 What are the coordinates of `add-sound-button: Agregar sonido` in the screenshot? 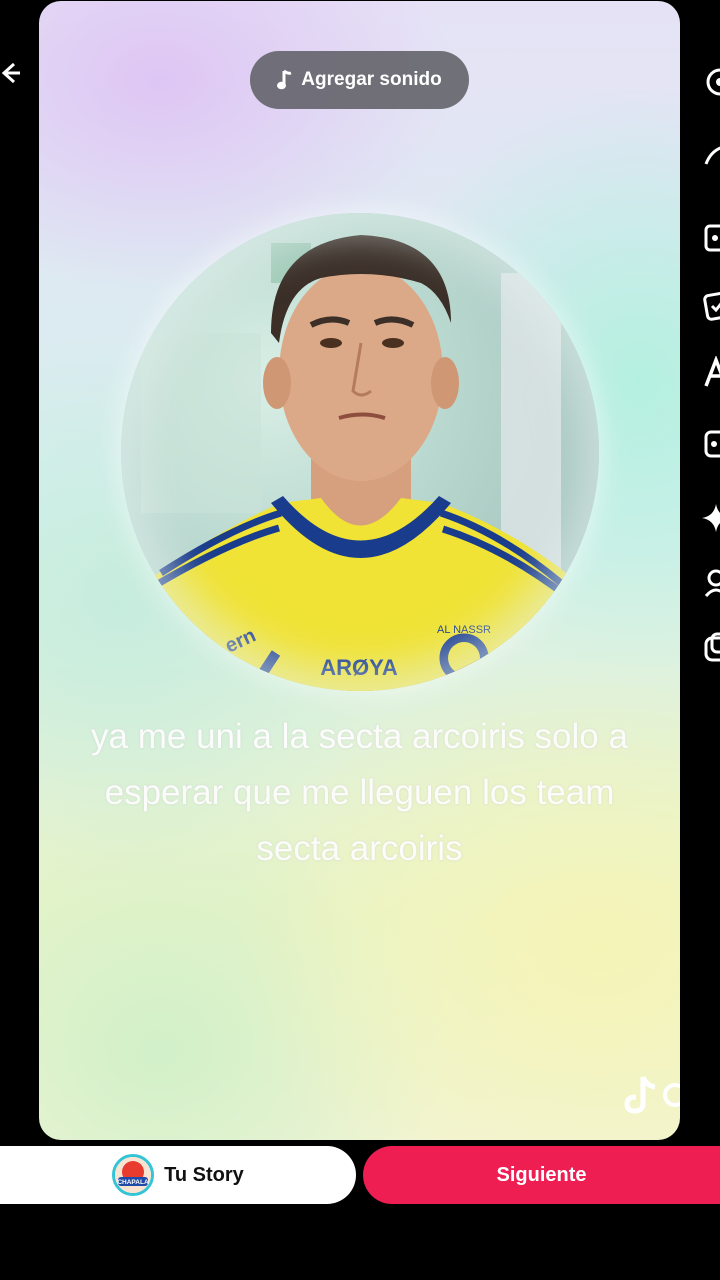 It's located at (359, 80).